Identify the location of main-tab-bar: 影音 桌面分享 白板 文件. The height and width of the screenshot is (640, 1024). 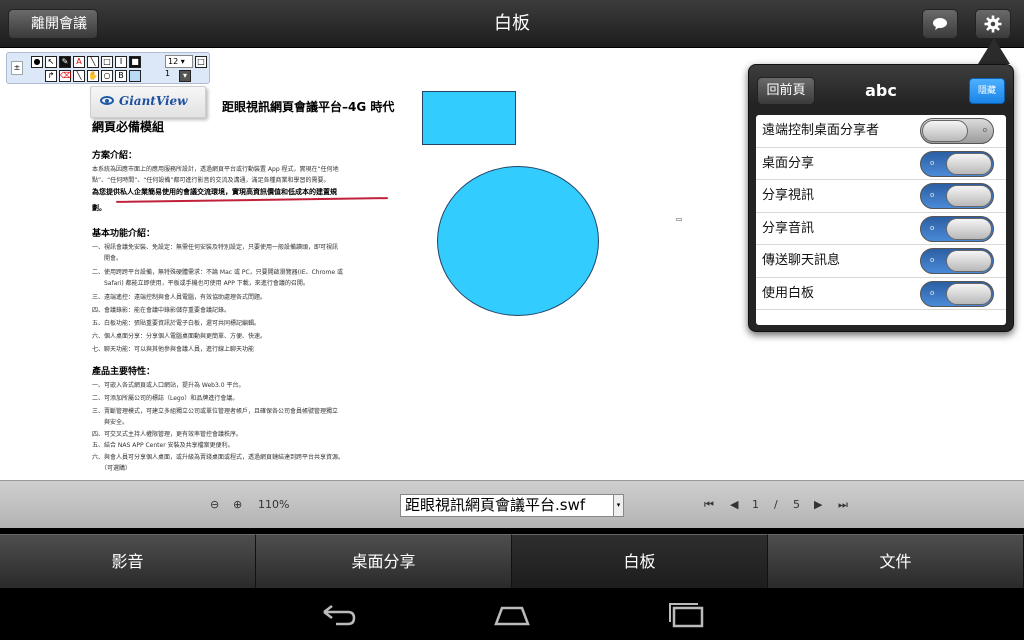
(512, 561).